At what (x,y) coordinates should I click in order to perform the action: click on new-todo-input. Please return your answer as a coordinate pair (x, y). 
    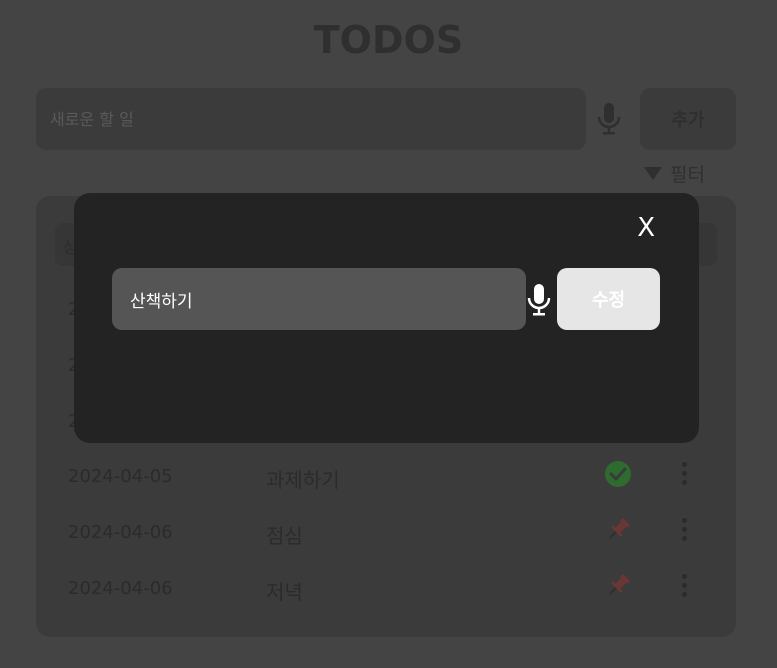
    Looking at the image, I should click on (311, 119).